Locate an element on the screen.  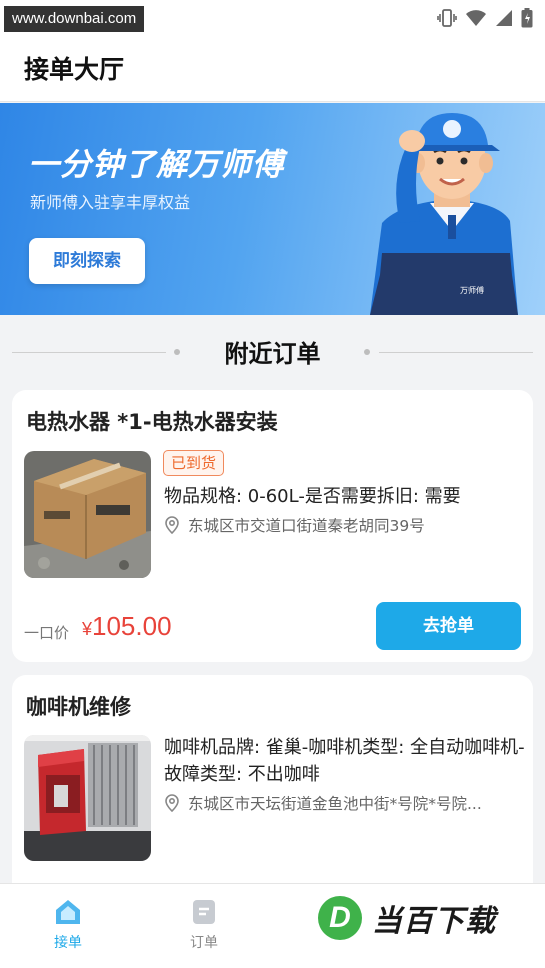
tab-orders: 订单 is located at coordinates (204, 925).